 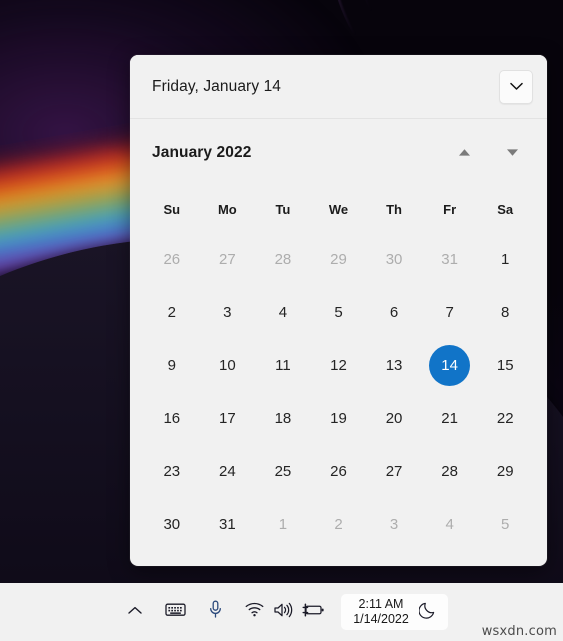 I want to click on day-cell: 14, so click(x=450, y=365).